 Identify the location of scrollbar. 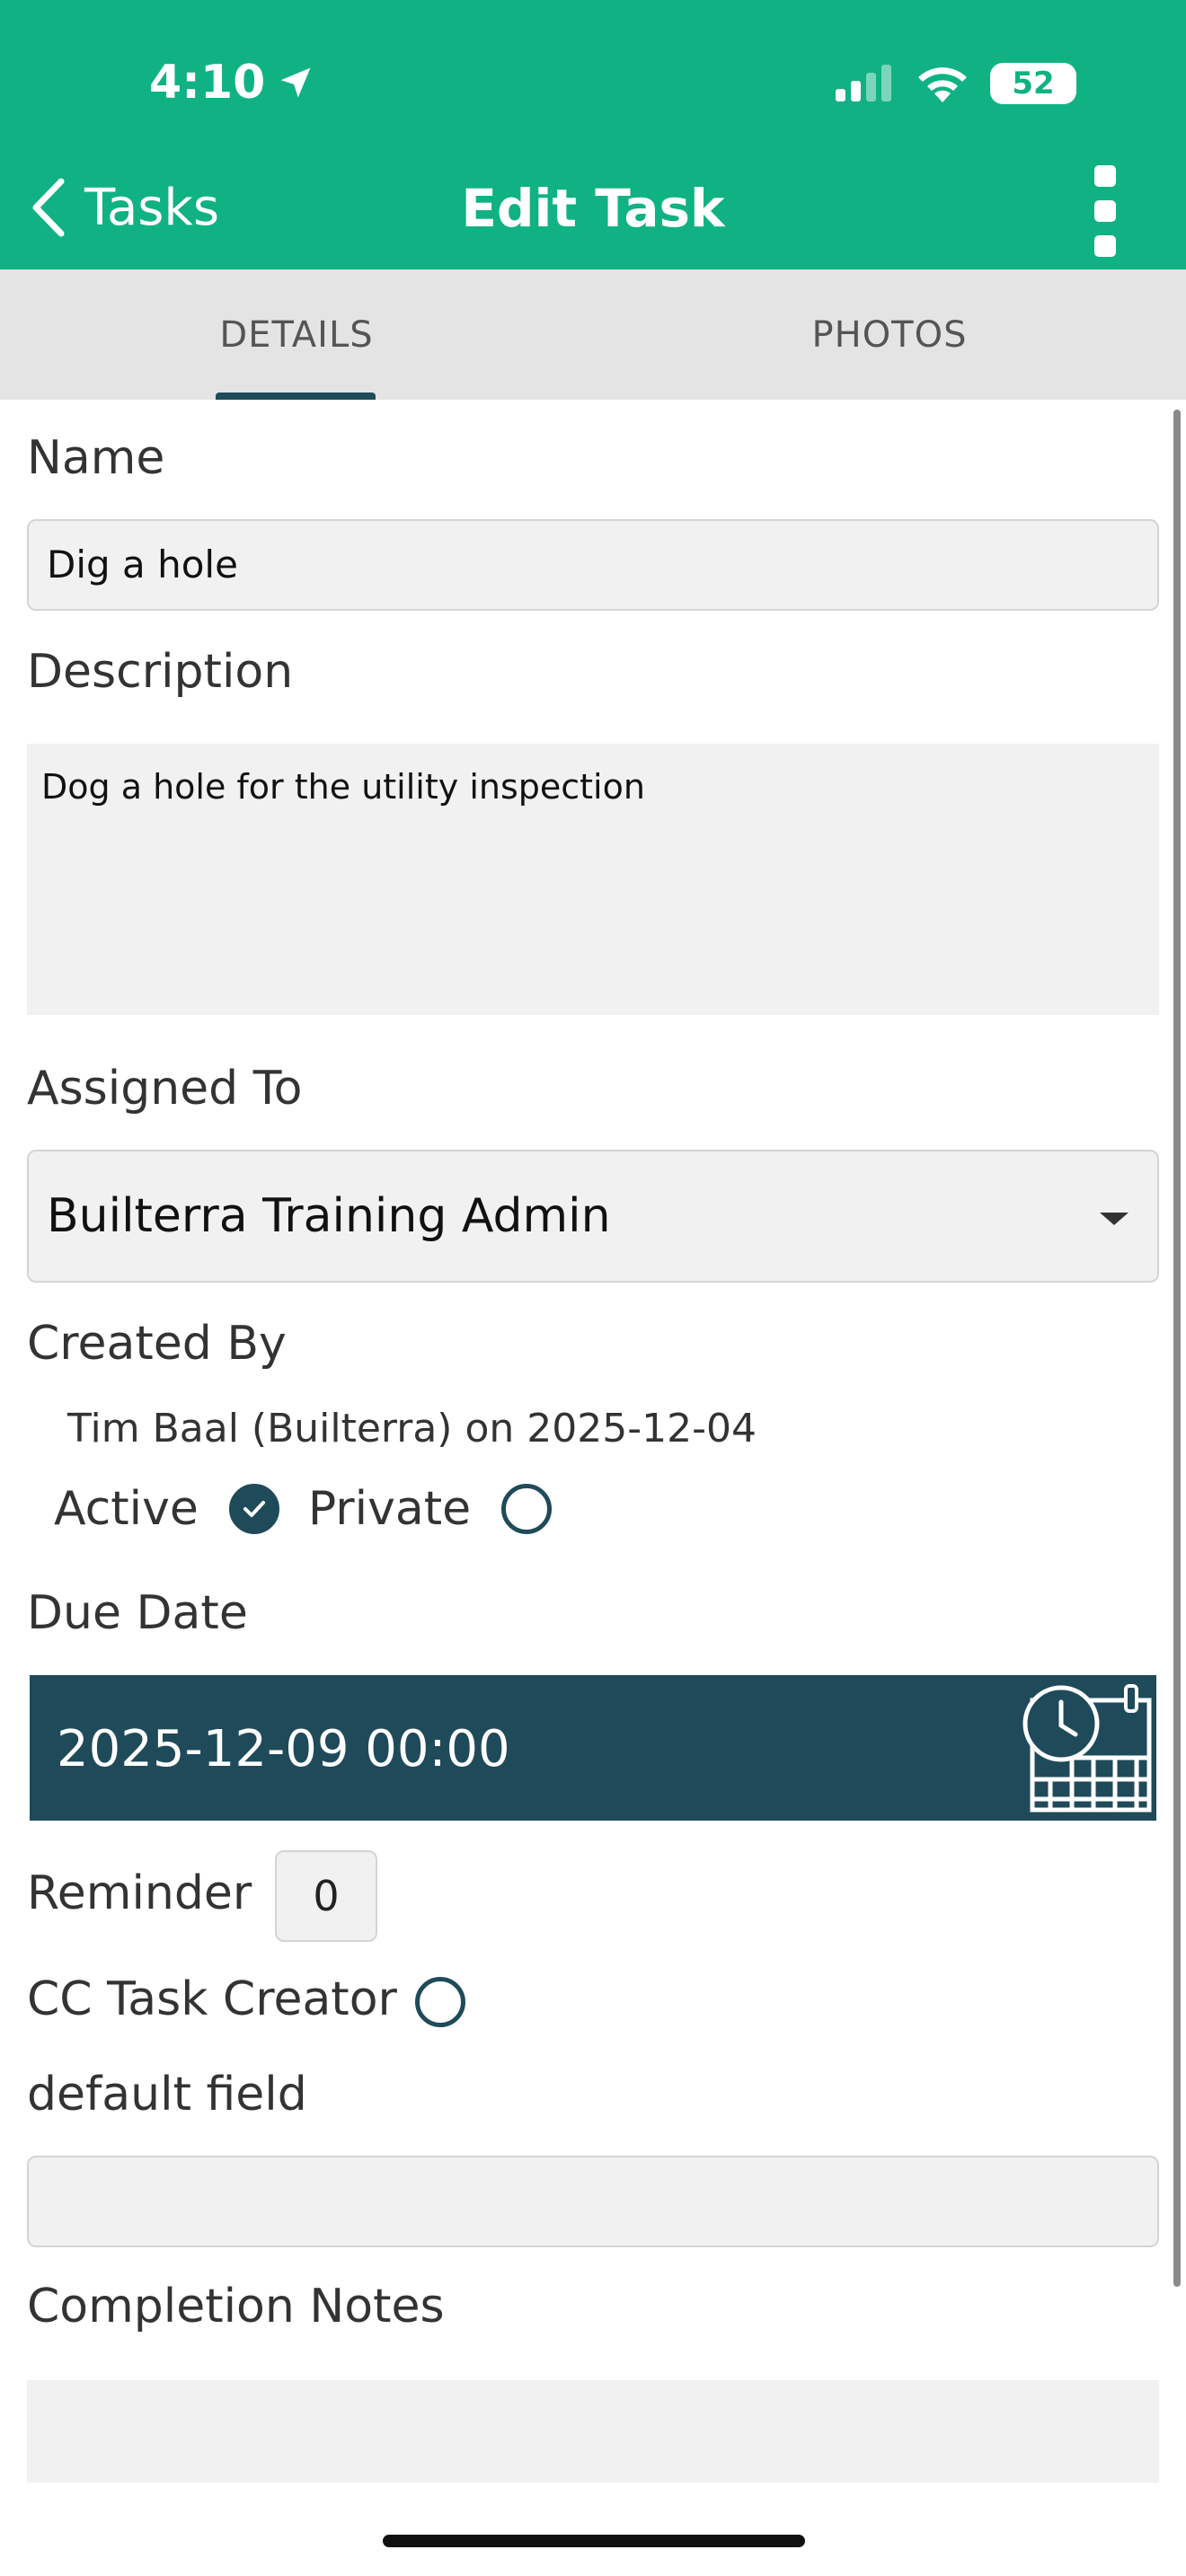
(1177, 1348).